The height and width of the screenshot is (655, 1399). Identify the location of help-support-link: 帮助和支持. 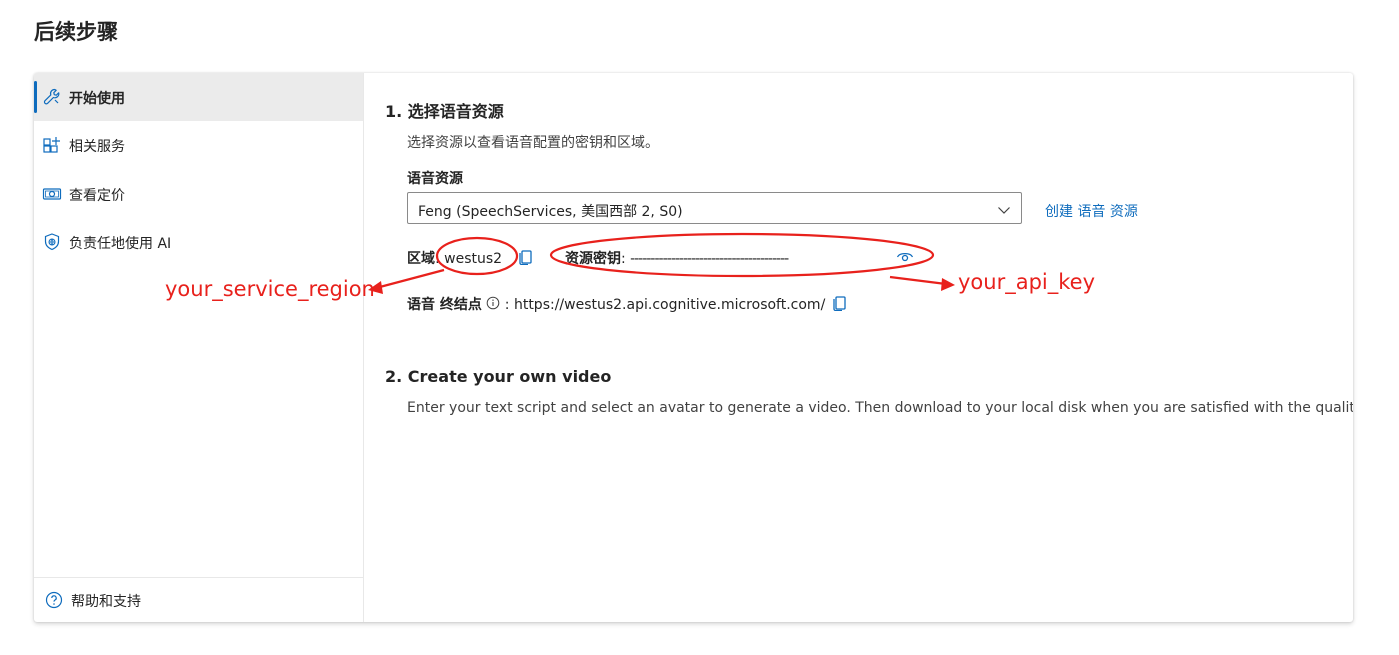
(198, 600).